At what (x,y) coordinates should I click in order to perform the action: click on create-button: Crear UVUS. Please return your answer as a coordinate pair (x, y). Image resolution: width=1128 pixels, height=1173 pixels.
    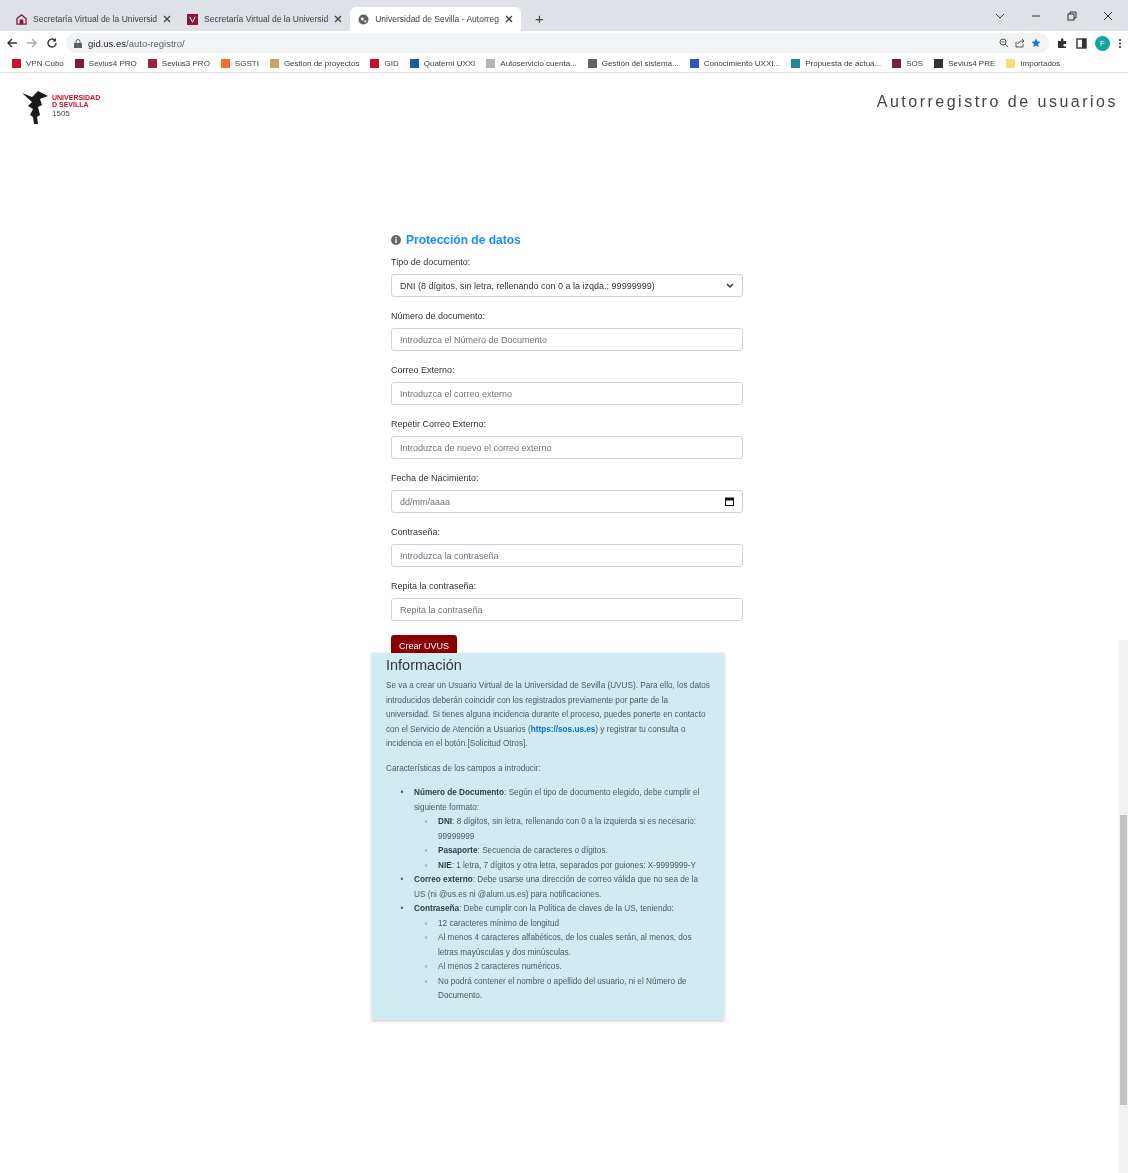
    Looking at the image, I should click on (424, 644).